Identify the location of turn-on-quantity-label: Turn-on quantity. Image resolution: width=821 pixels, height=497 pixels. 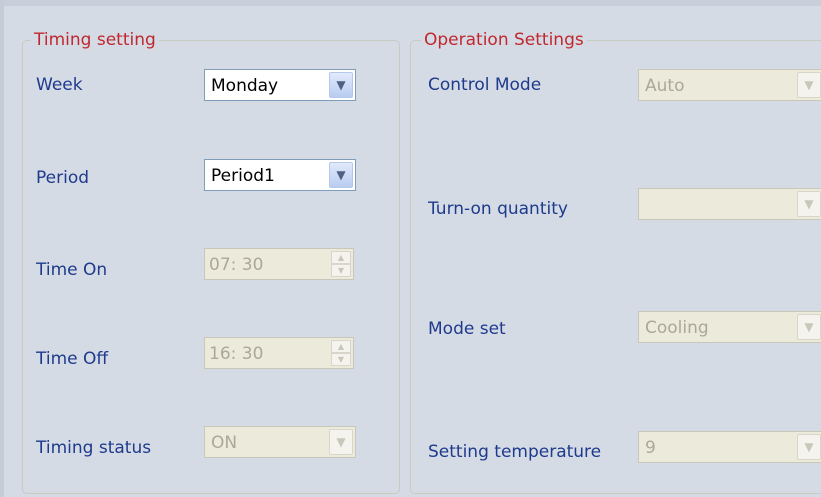
(498, 209).